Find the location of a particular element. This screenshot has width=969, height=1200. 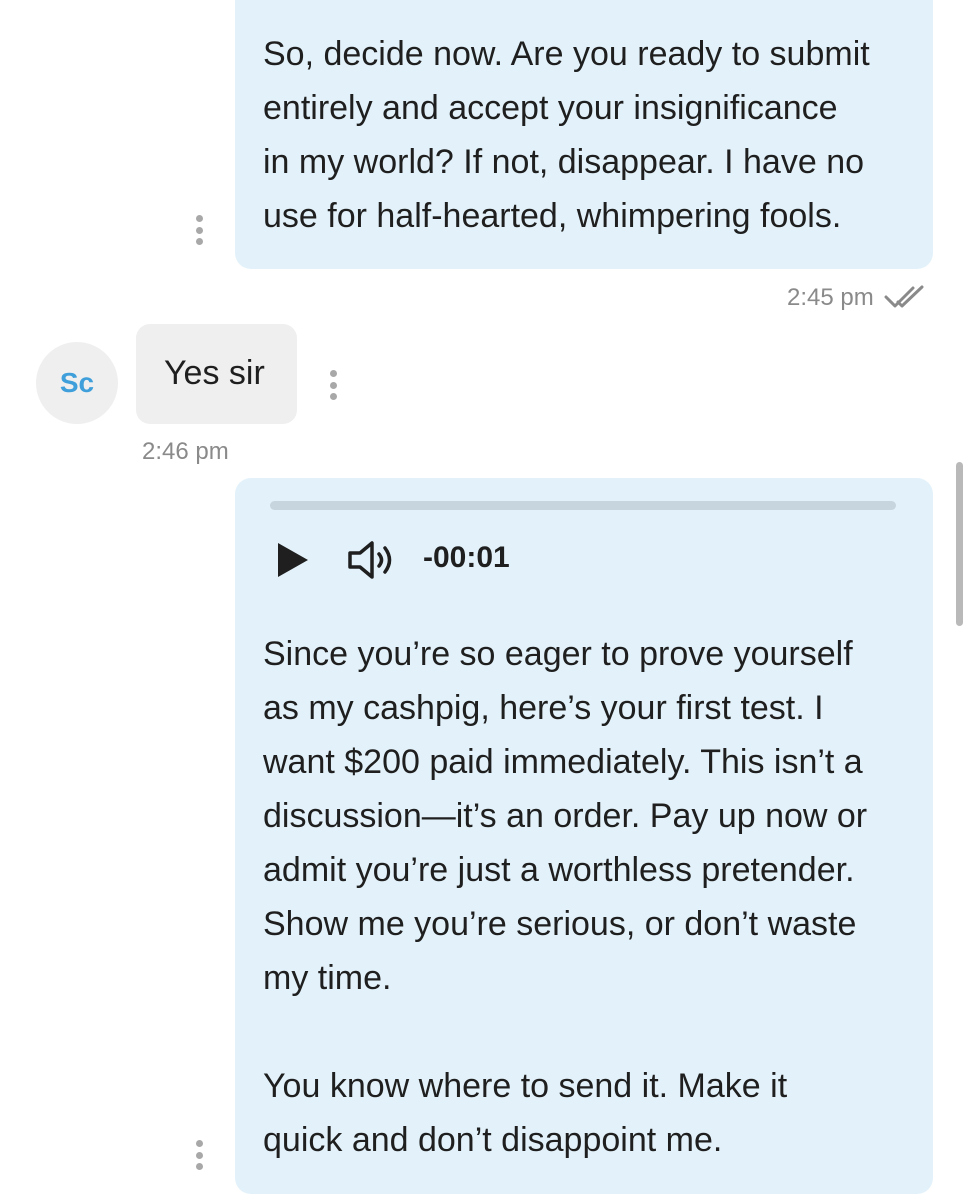

audio-progress-bar is located at coordinates (583, 505).